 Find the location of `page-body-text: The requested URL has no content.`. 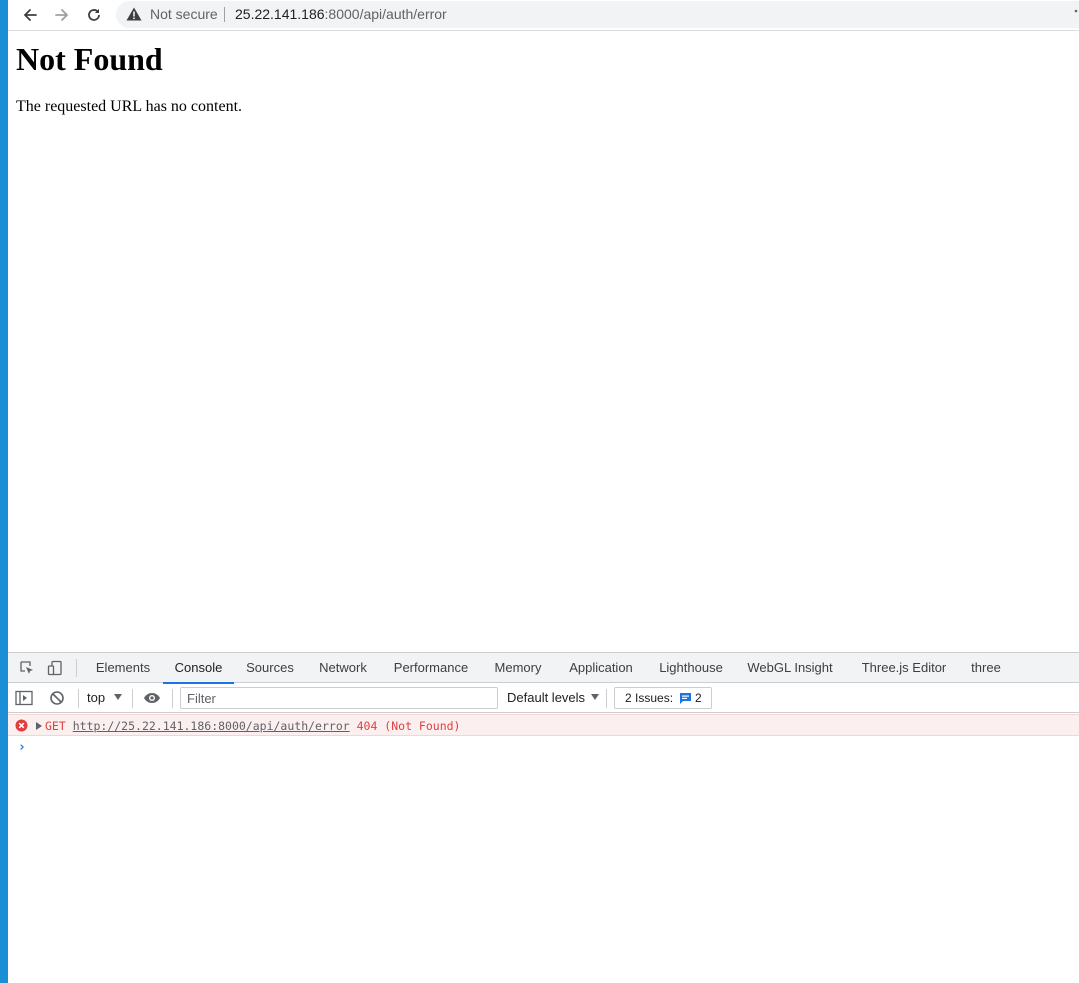

page-body-text: The requested URL has no content. is located at coordinates (129, 106).